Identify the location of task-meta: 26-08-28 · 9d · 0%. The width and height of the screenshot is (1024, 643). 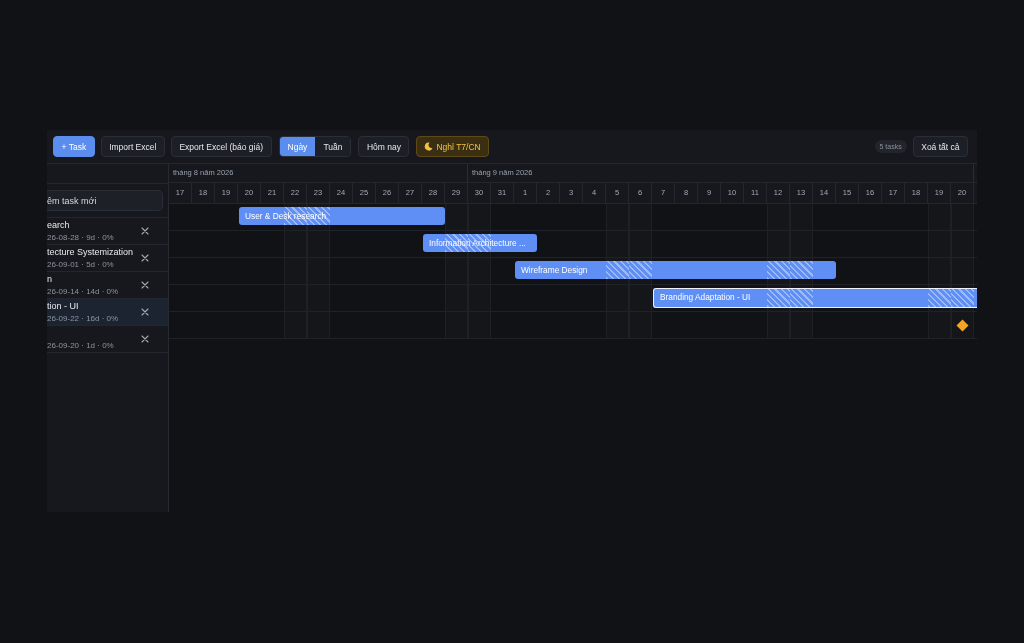
(80, 237).